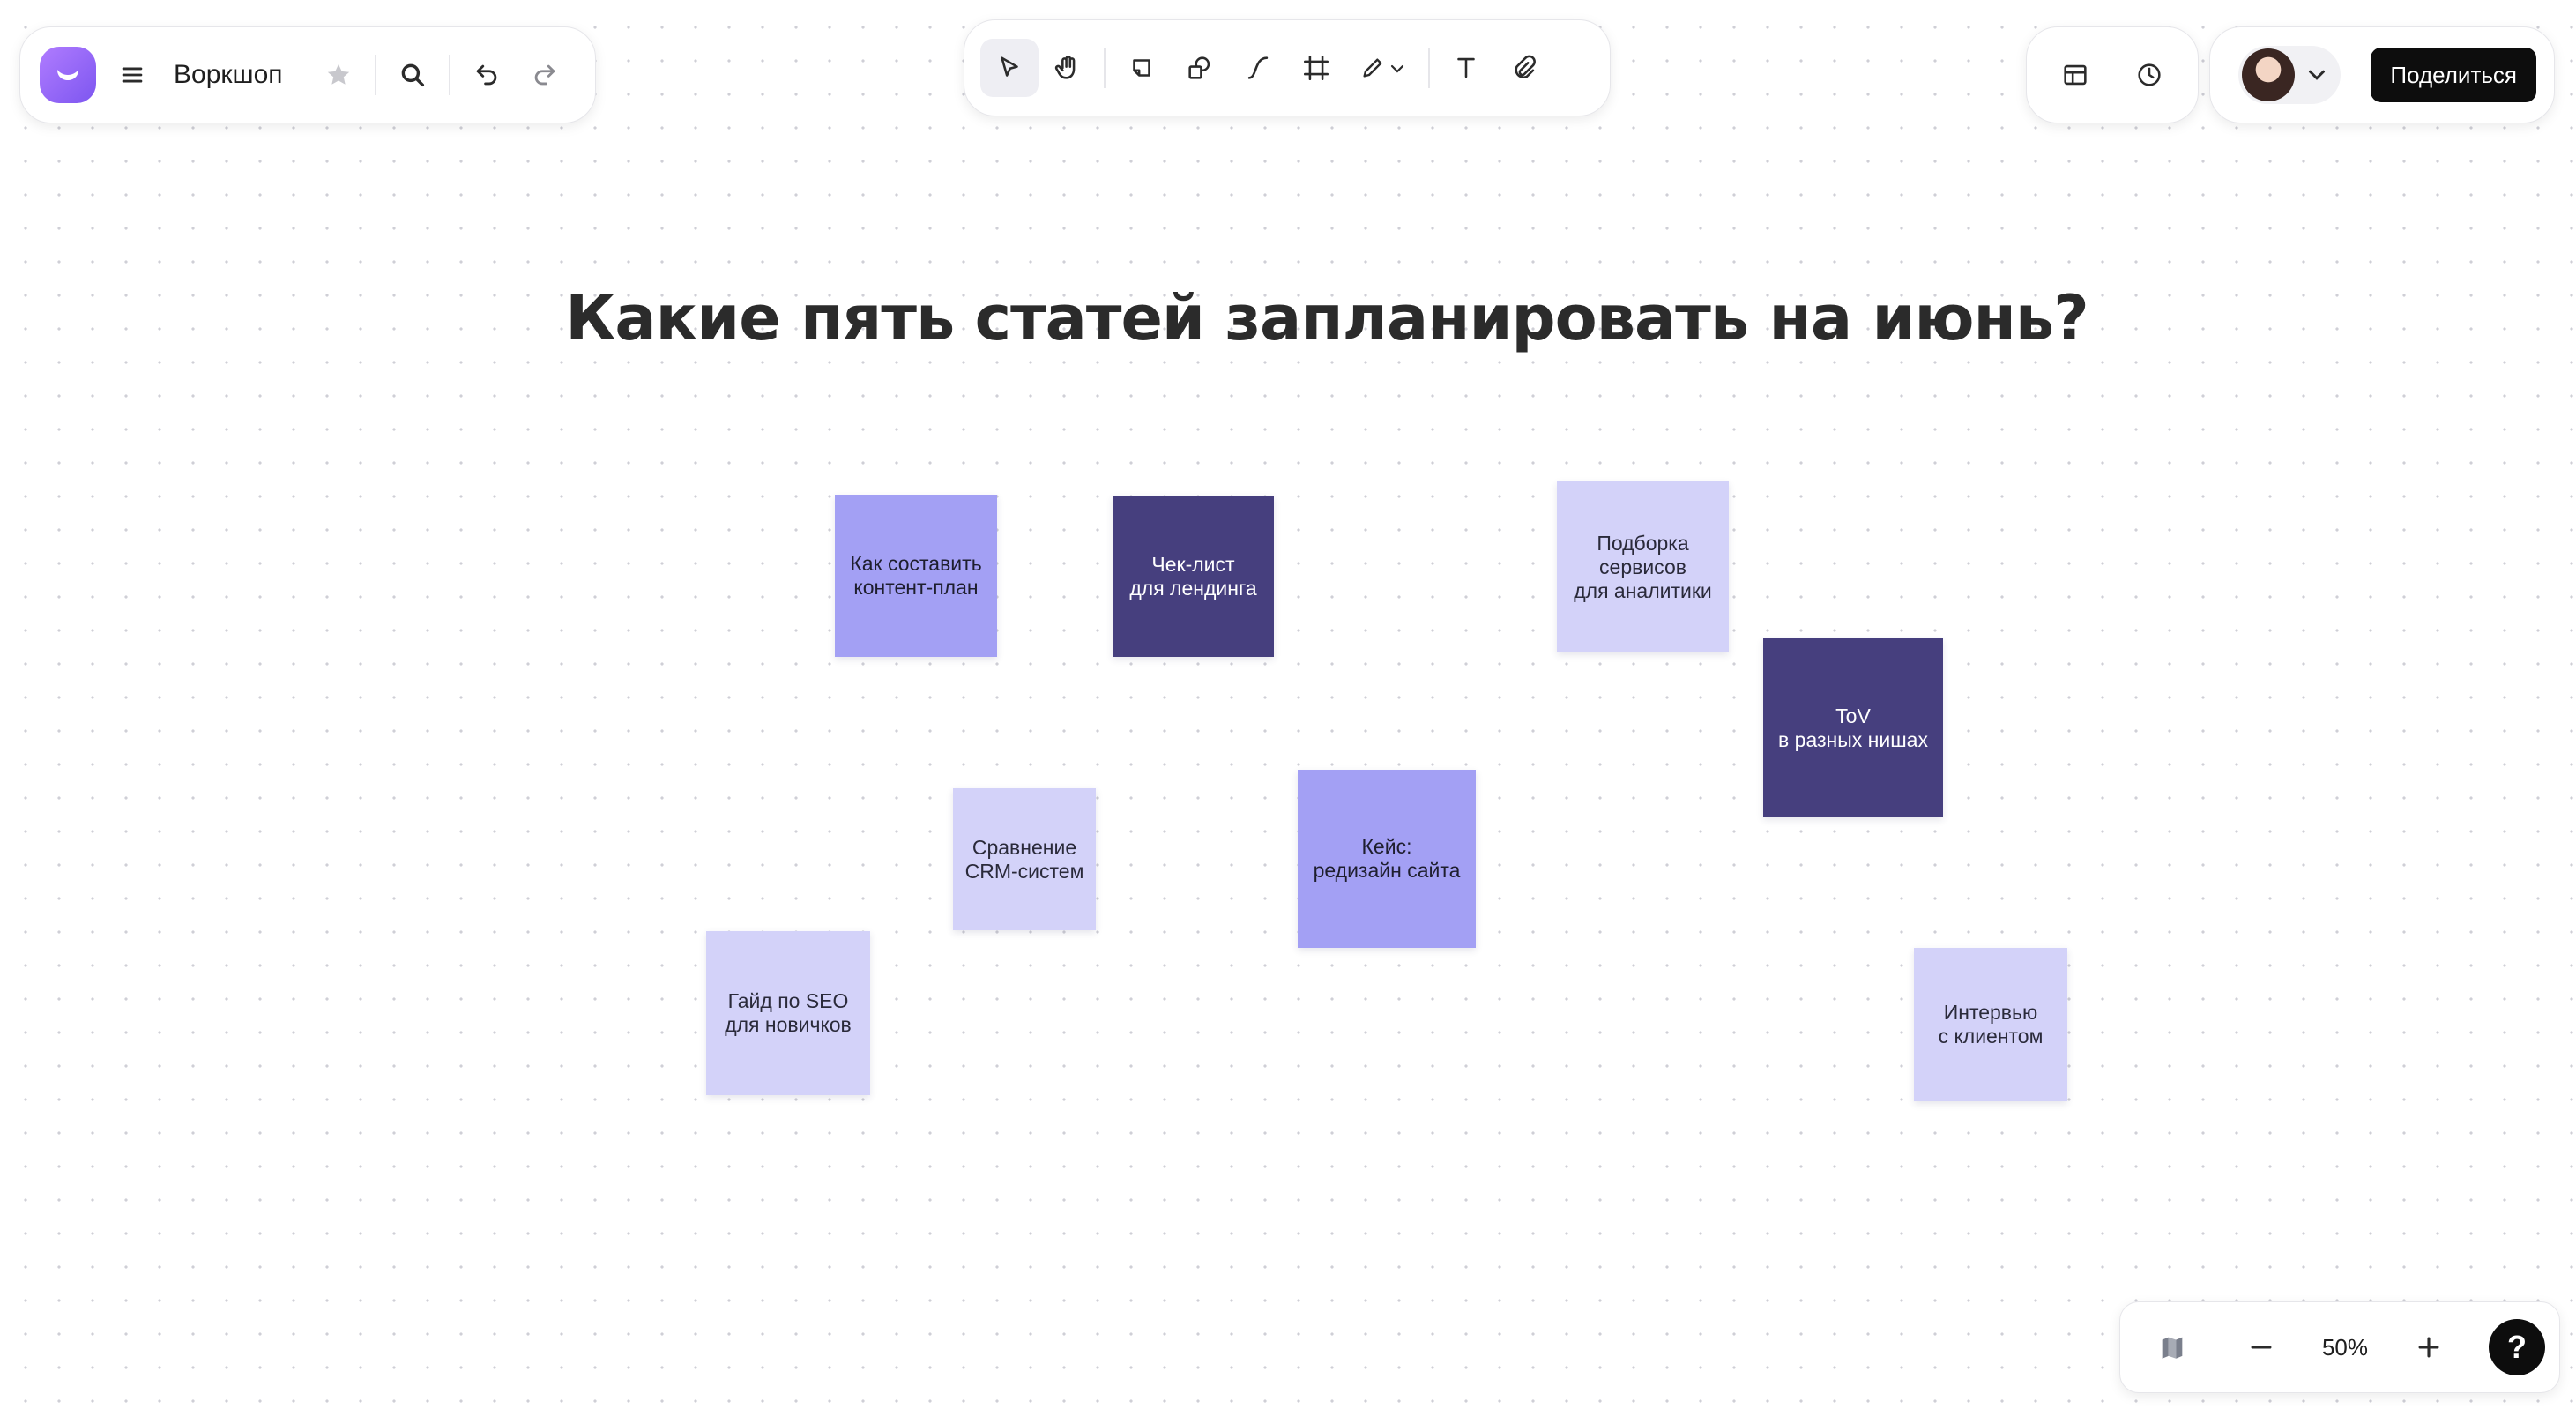 Image resolution: width=2576 pixels, height=1409 pixels. I want to click on frame-icon, so click(1316, 68).